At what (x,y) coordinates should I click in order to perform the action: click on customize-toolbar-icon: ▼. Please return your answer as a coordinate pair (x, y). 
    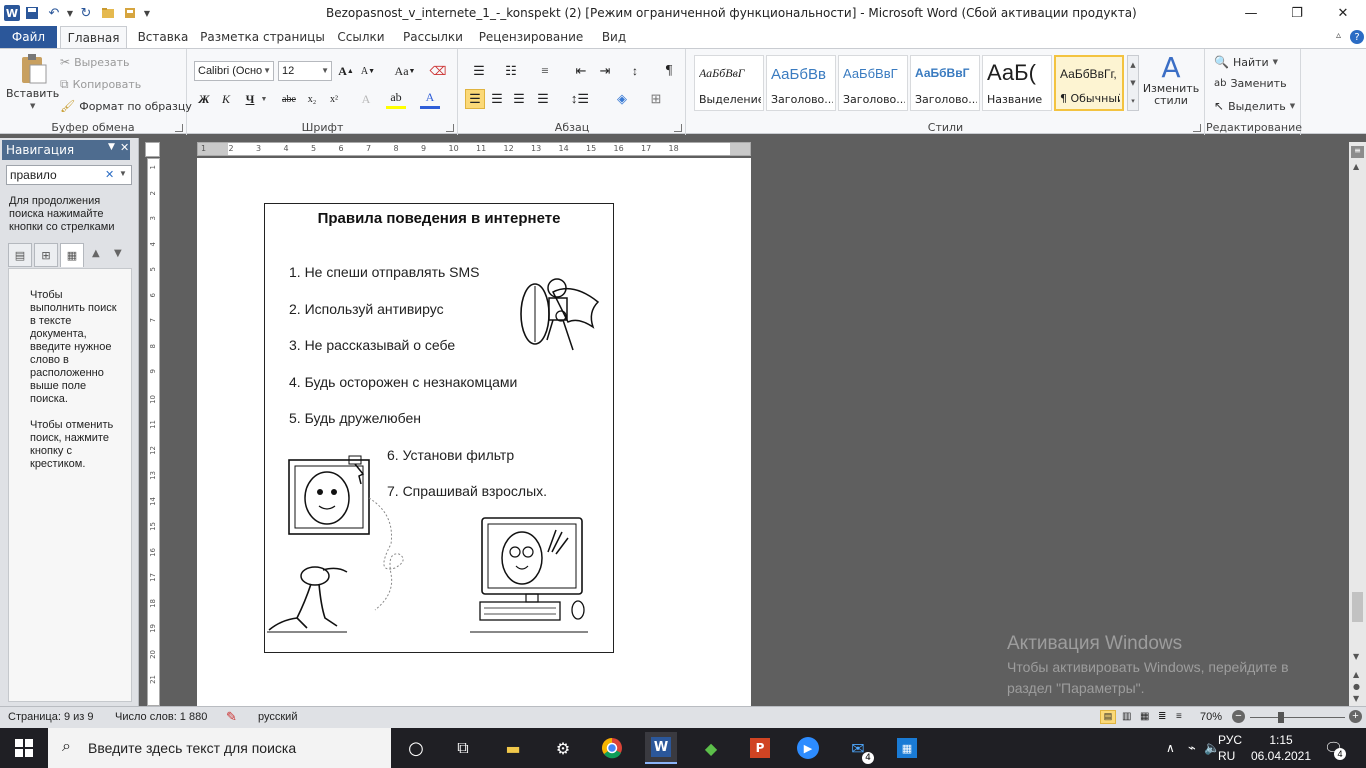
    Looking at the image, I should click on (147, 13).